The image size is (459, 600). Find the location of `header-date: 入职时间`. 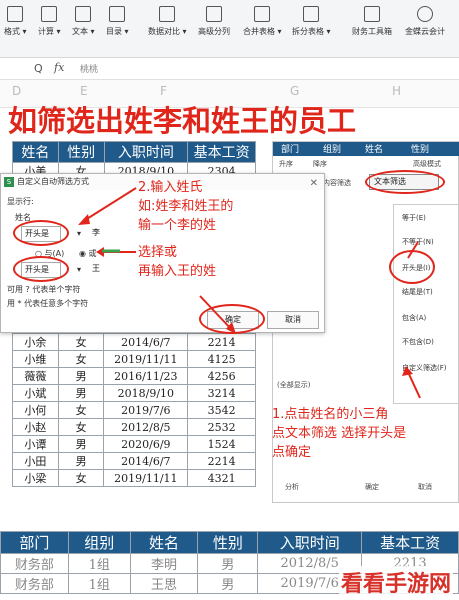

header-date: 入职时间 is located at coordinates (310, 542).